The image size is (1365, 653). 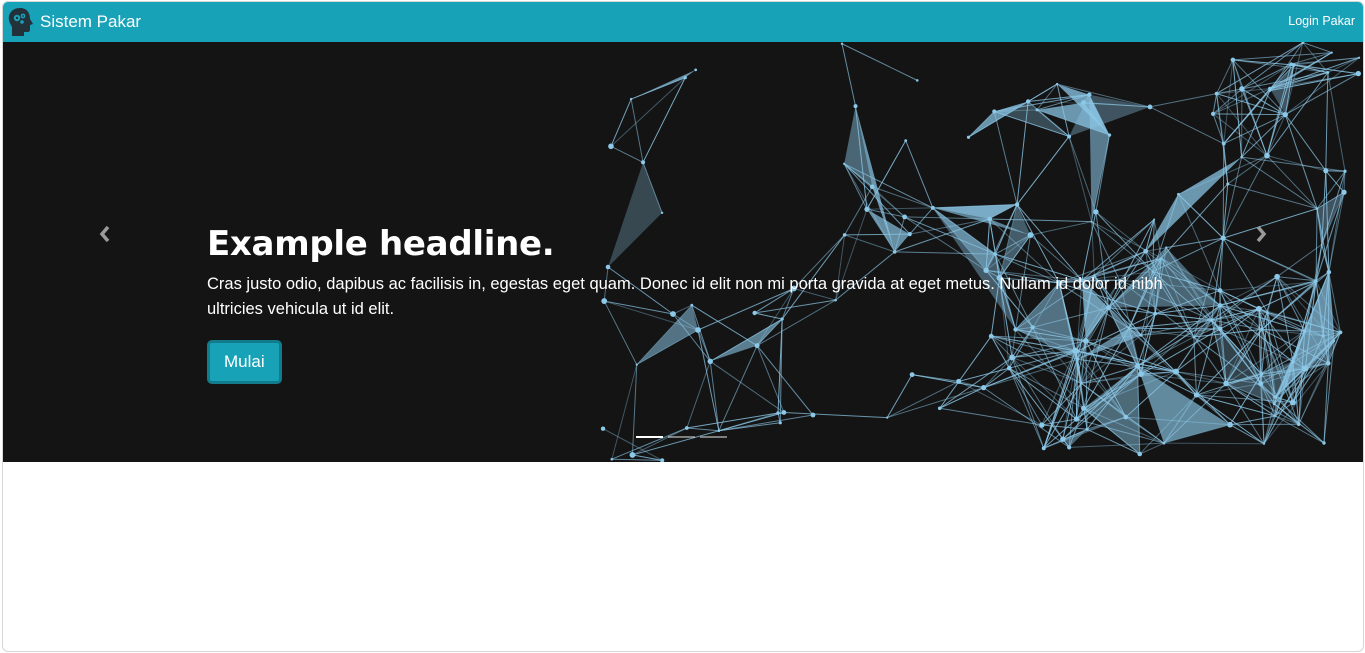 What do you see at coordinates (381, 244) in the screenshot?
I see `carousel-headline: Example headline.` at bounding box center [381, 244].